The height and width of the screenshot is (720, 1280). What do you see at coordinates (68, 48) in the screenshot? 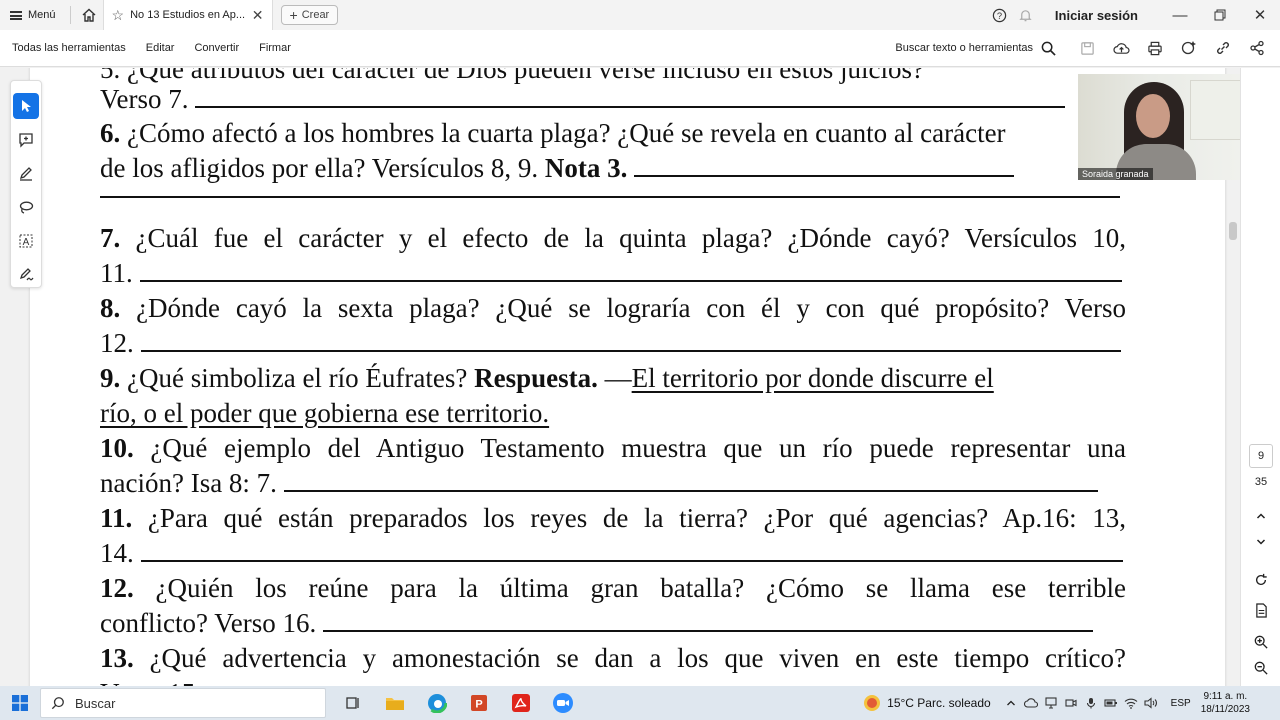
I see `all-tools-menu: Todas las herramientas` at bounding box center [68, 48].